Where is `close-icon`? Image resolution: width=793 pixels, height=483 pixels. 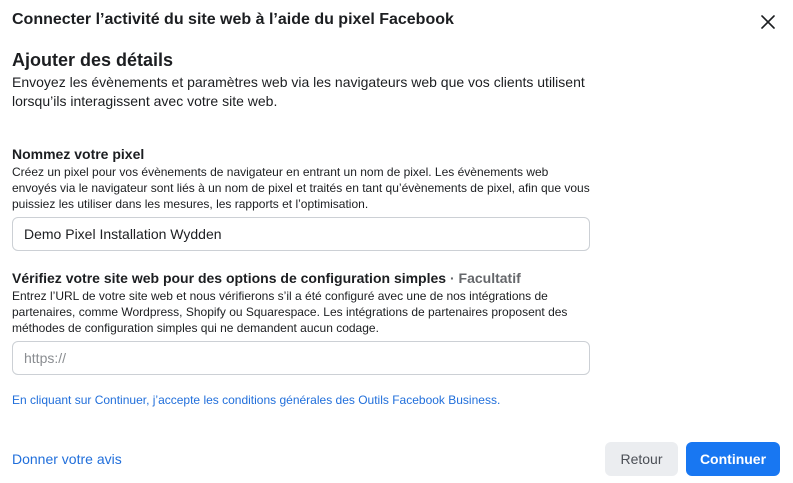
close-icon is located at coordinates (768, 22).